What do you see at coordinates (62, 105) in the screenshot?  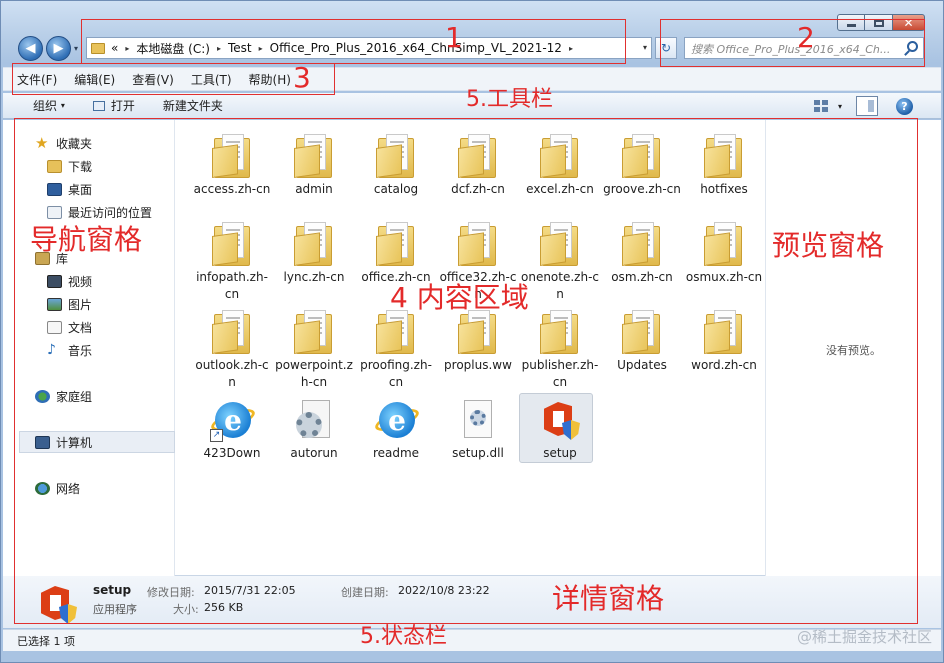 I see `organize-dropdown-icon: ▾` at bounding box center [62, 105].